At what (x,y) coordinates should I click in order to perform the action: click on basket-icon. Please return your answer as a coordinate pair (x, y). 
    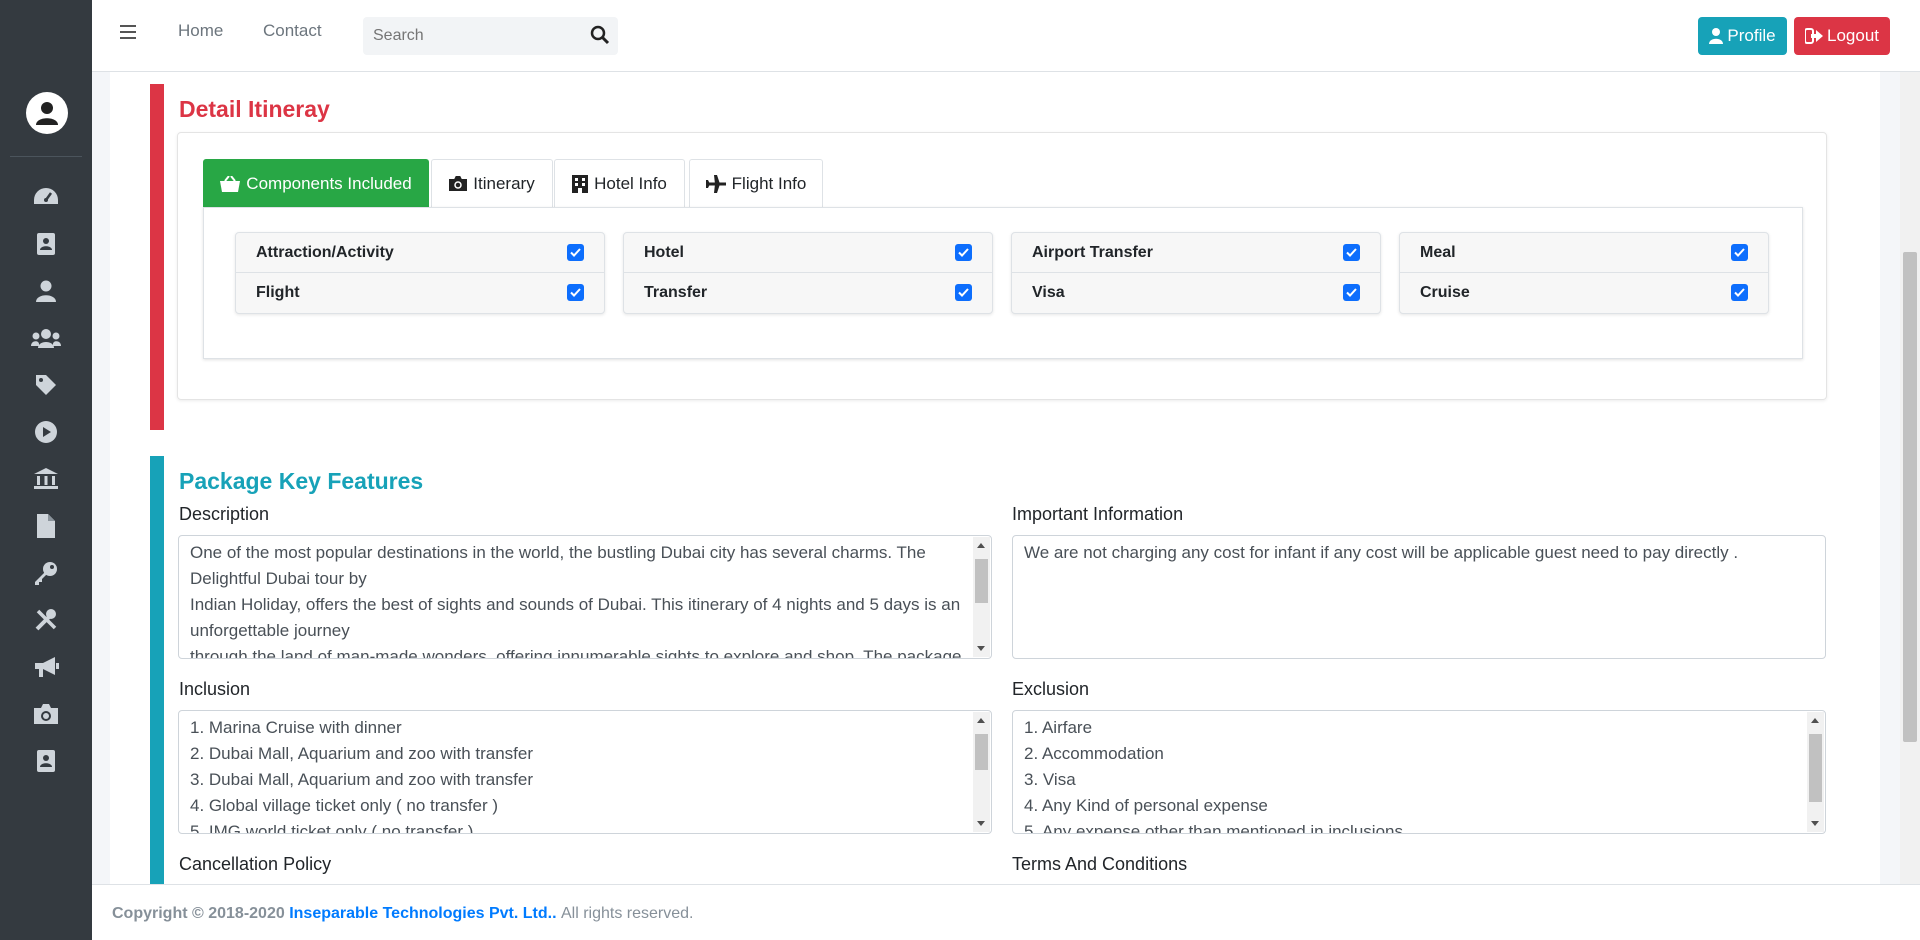
    Looking at the image, I should click on (230, 183).